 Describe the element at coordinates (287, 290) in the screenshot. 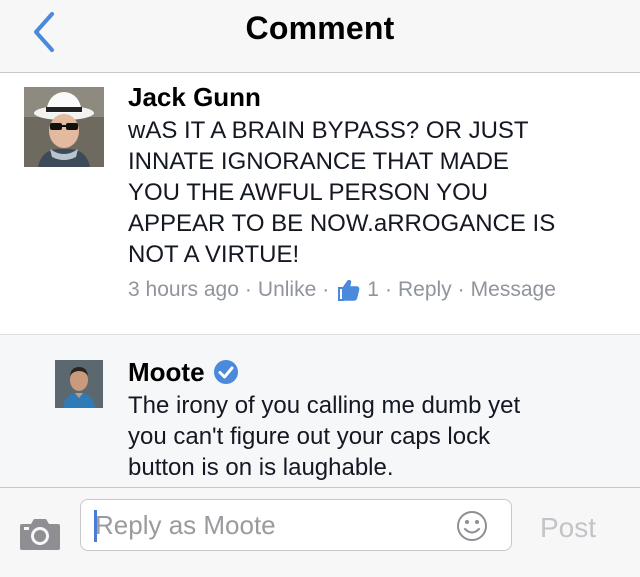

I see `unlike-link: Unlike` at that location.